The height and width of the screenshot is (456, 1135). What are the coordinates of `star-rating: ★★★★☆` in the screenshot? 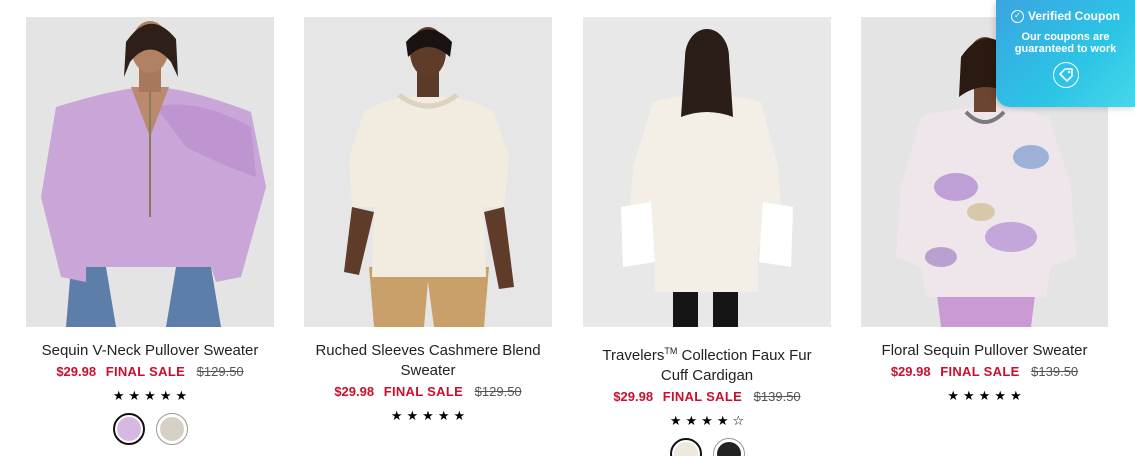 It's located at (707, 421).